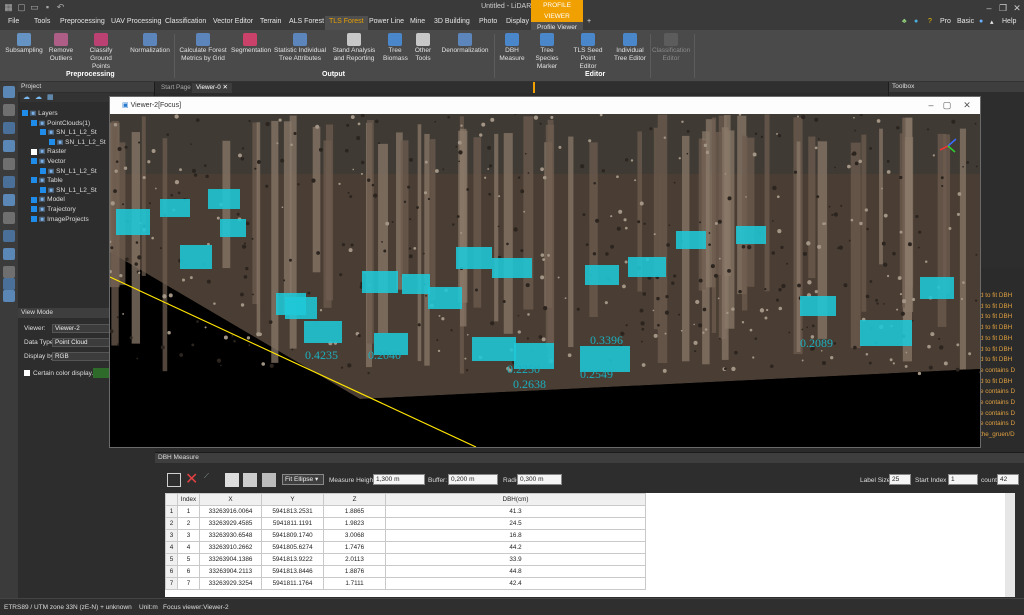 Image resolution: width=1024 pixels, height=615 pixels. Describe the element at coordinates (230, 559) in the screenshot. I see `table-cell: 33263904.1386` at that location.